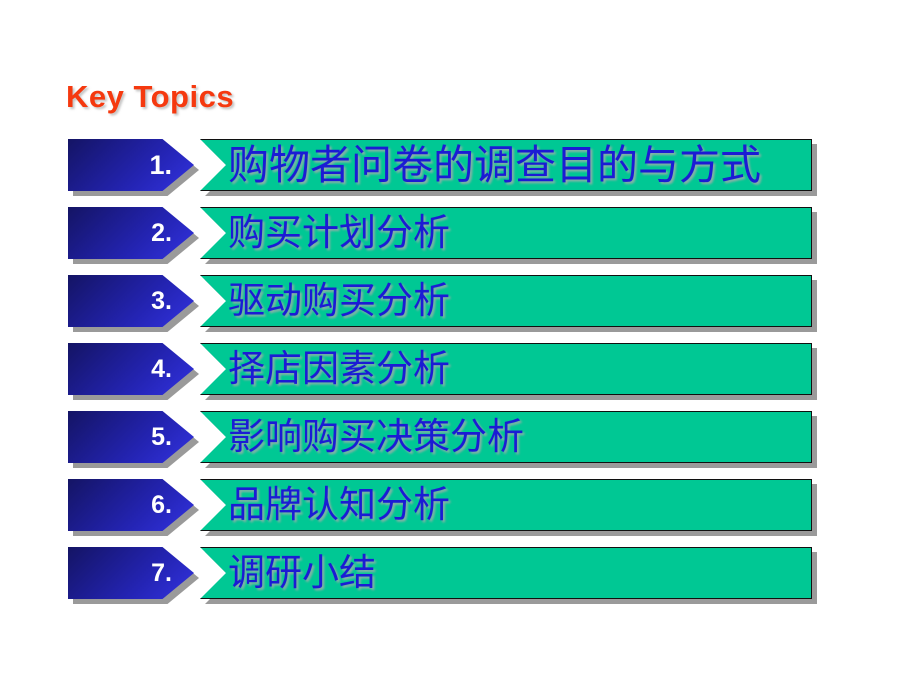 Image resolution: width=920 pixels, height=690 pixels. I want to click on topic-row: 3. 驱动购买分析, so click(440, 303).